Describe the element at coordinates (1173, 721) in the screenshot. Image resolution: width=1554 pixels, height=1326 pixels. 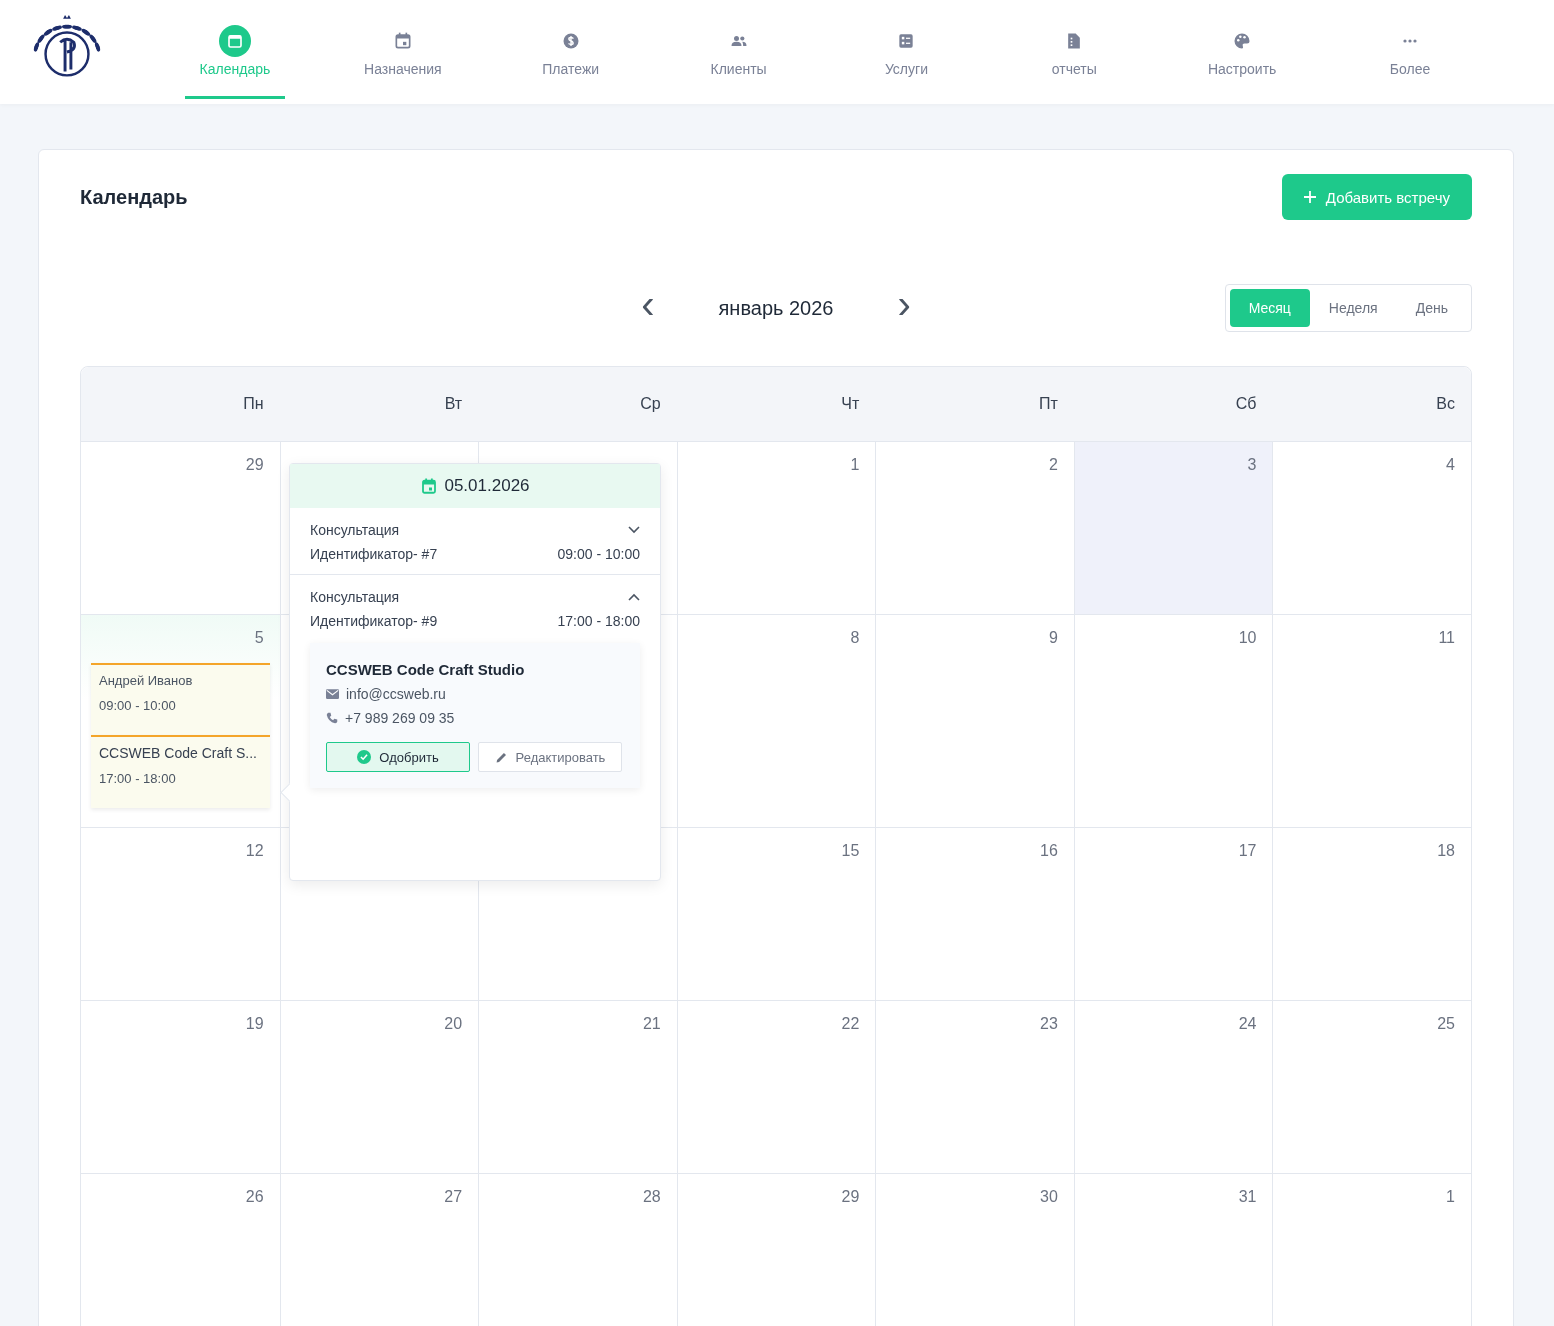
I see `day-cell: 10` at that location.